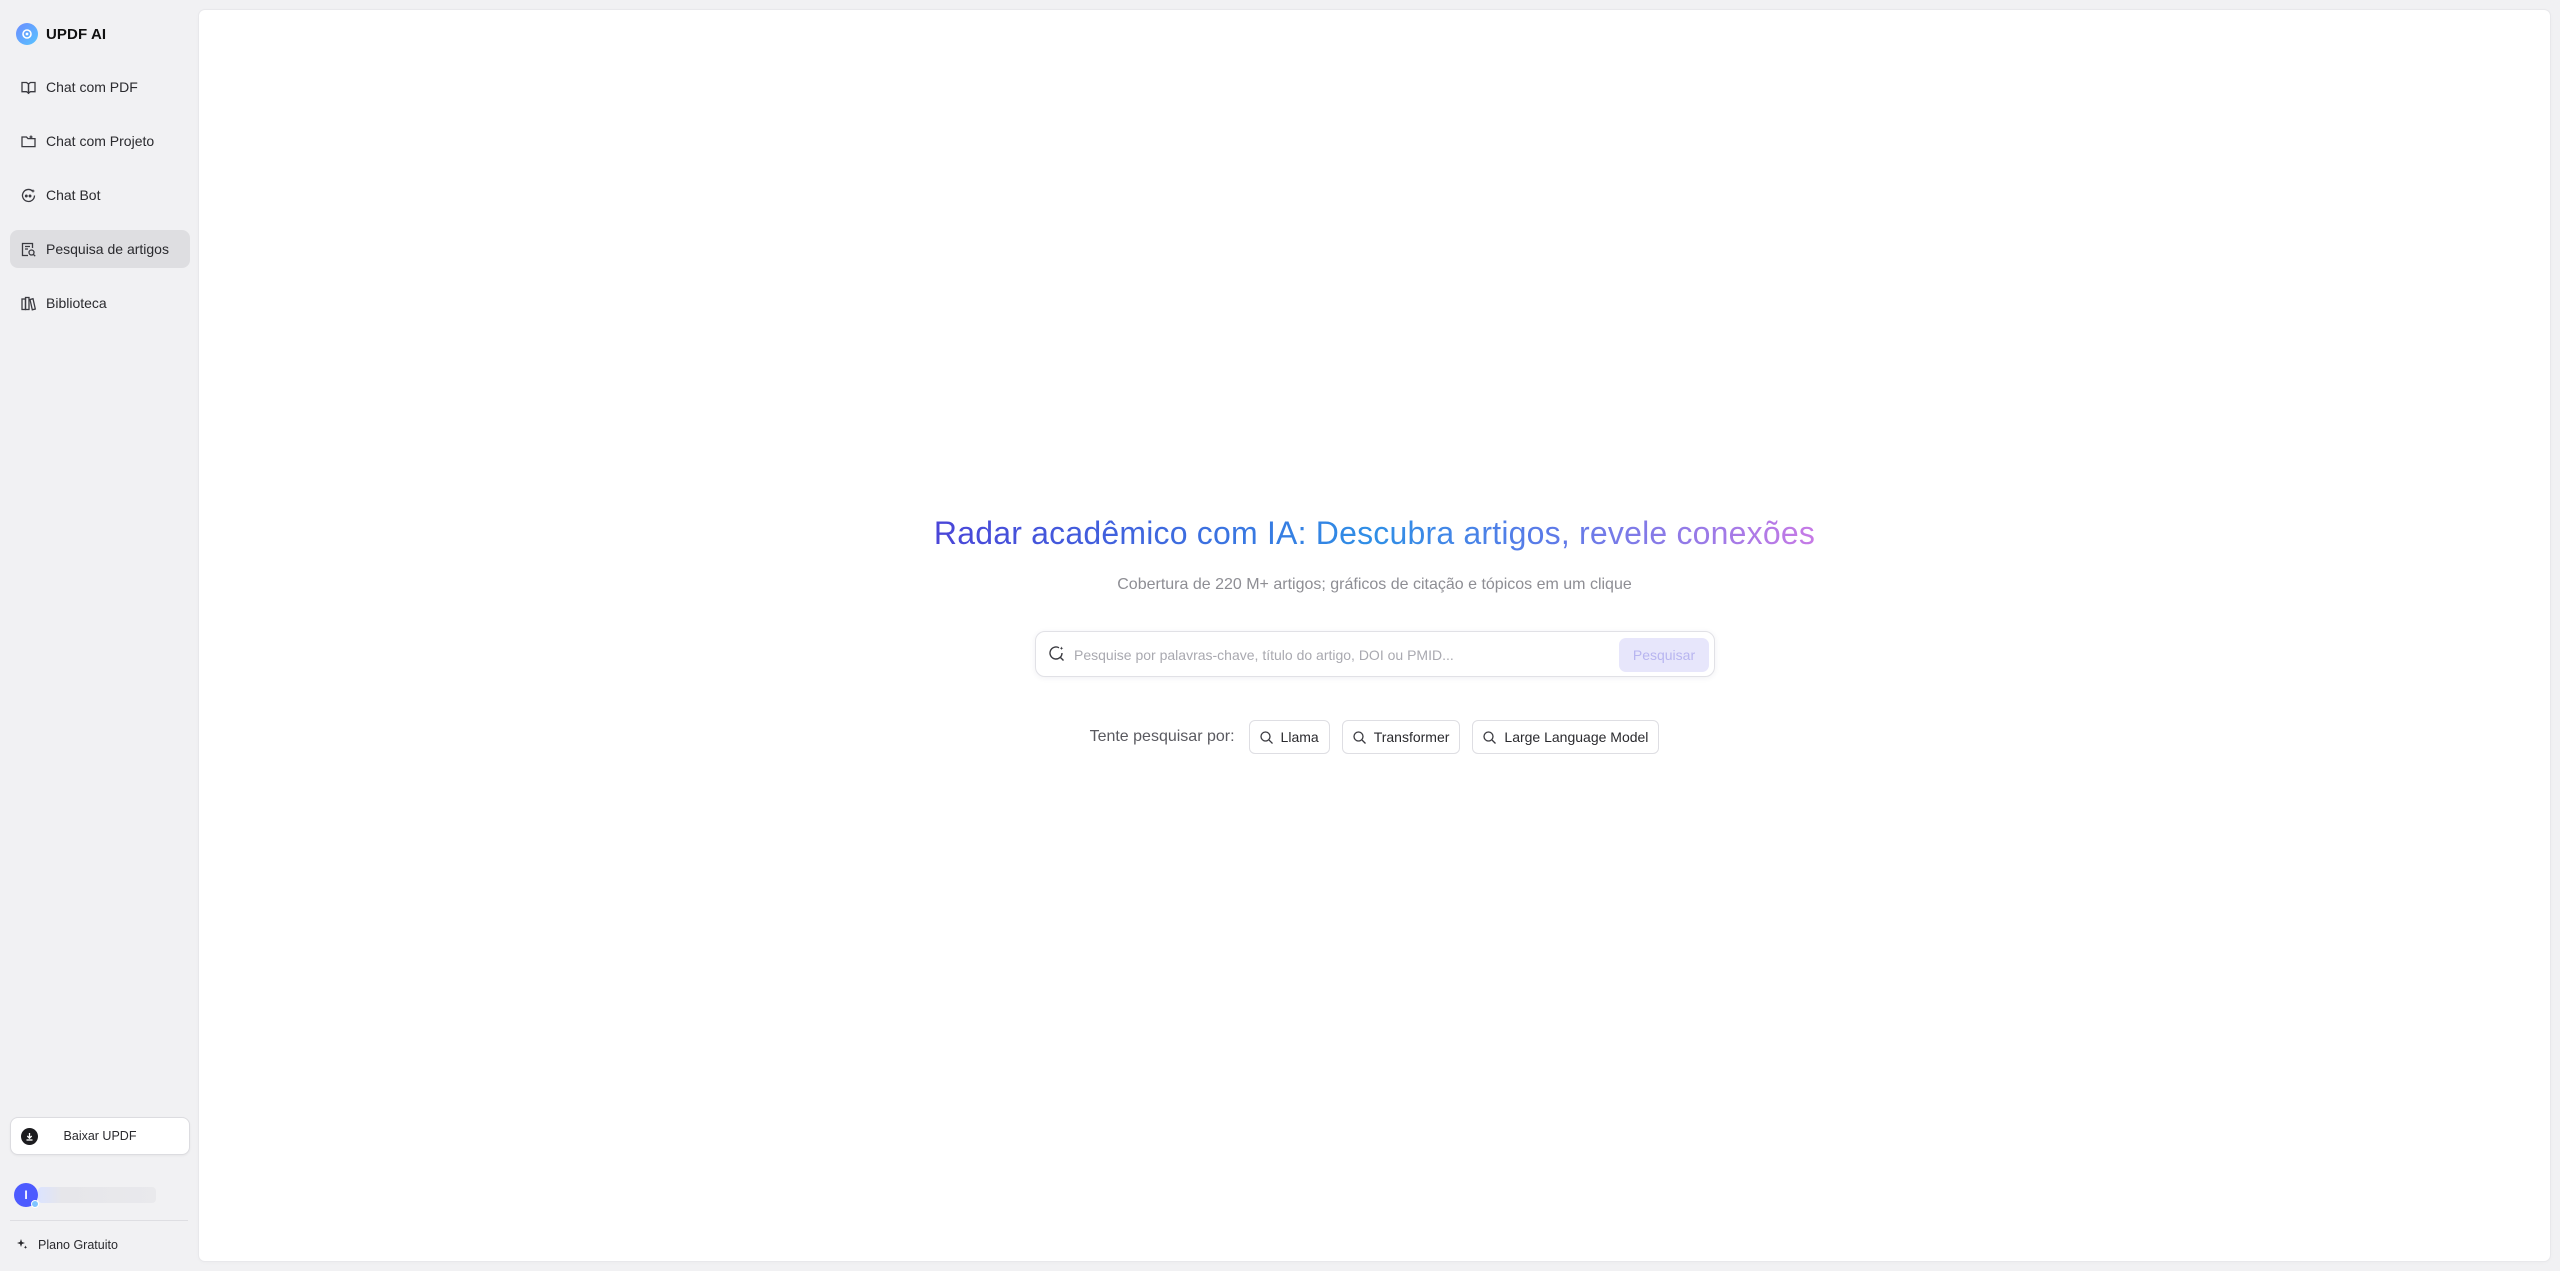 The image size is (2560, 1271). Describe the element at coordinates (92, 87) in the screenshot. I see `sidebar-item-label: Chat com PDF` at that location.